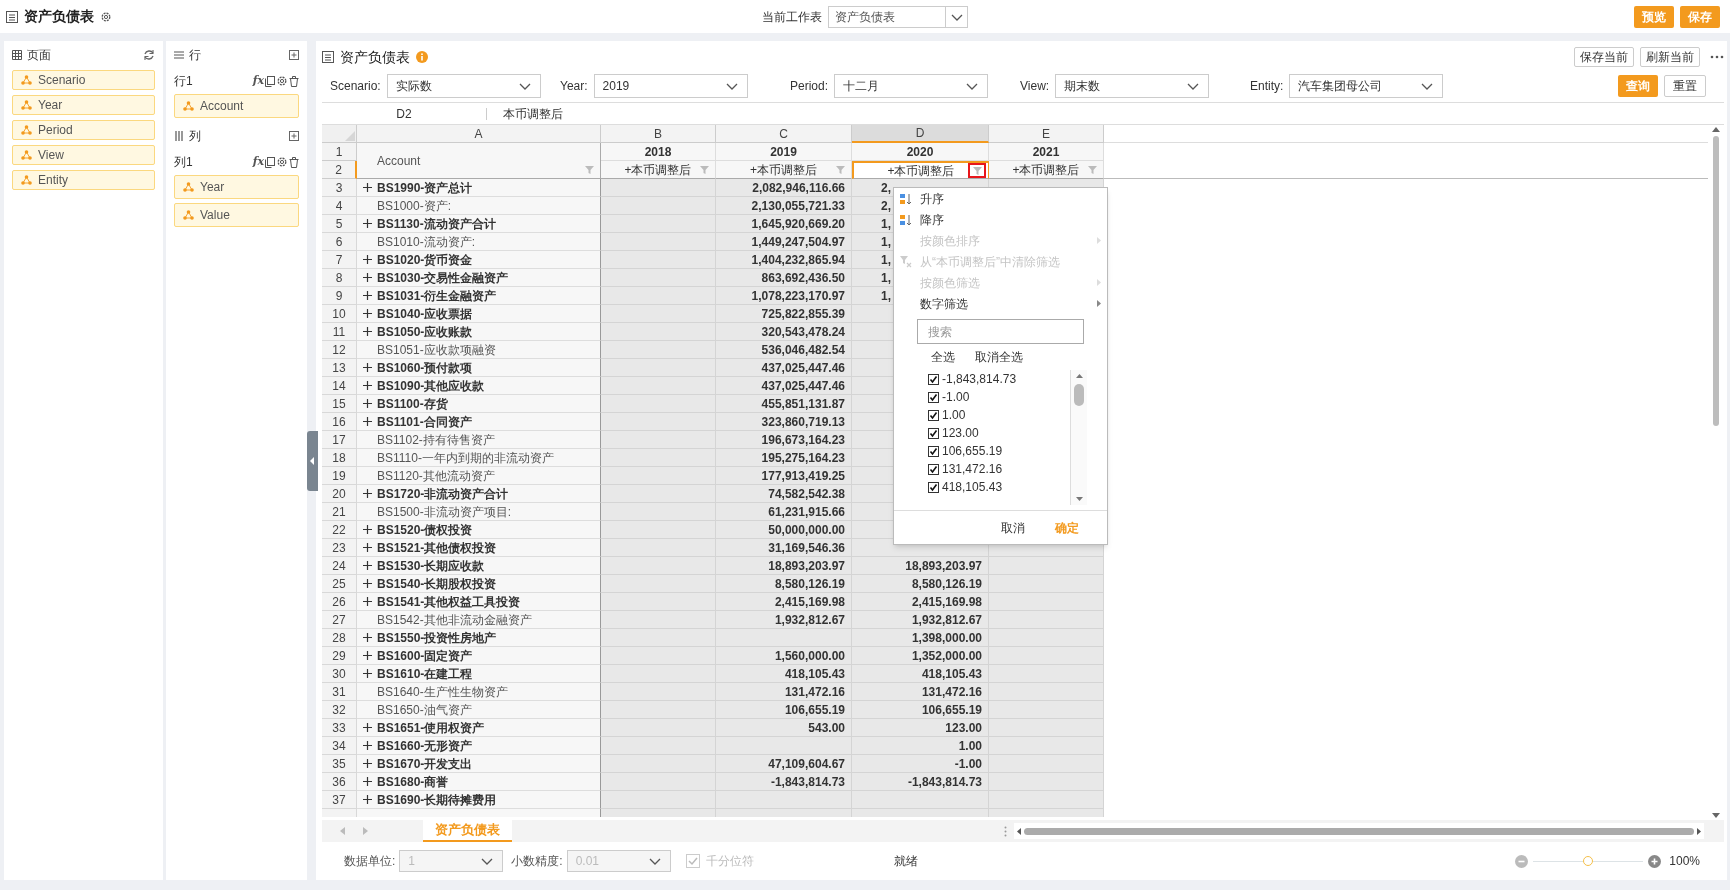 The image size is (1730, 890). What do you see at coordinates (339, 620) in the screenshot?
I see `row-header: 27` at bounding box center [339, 620].